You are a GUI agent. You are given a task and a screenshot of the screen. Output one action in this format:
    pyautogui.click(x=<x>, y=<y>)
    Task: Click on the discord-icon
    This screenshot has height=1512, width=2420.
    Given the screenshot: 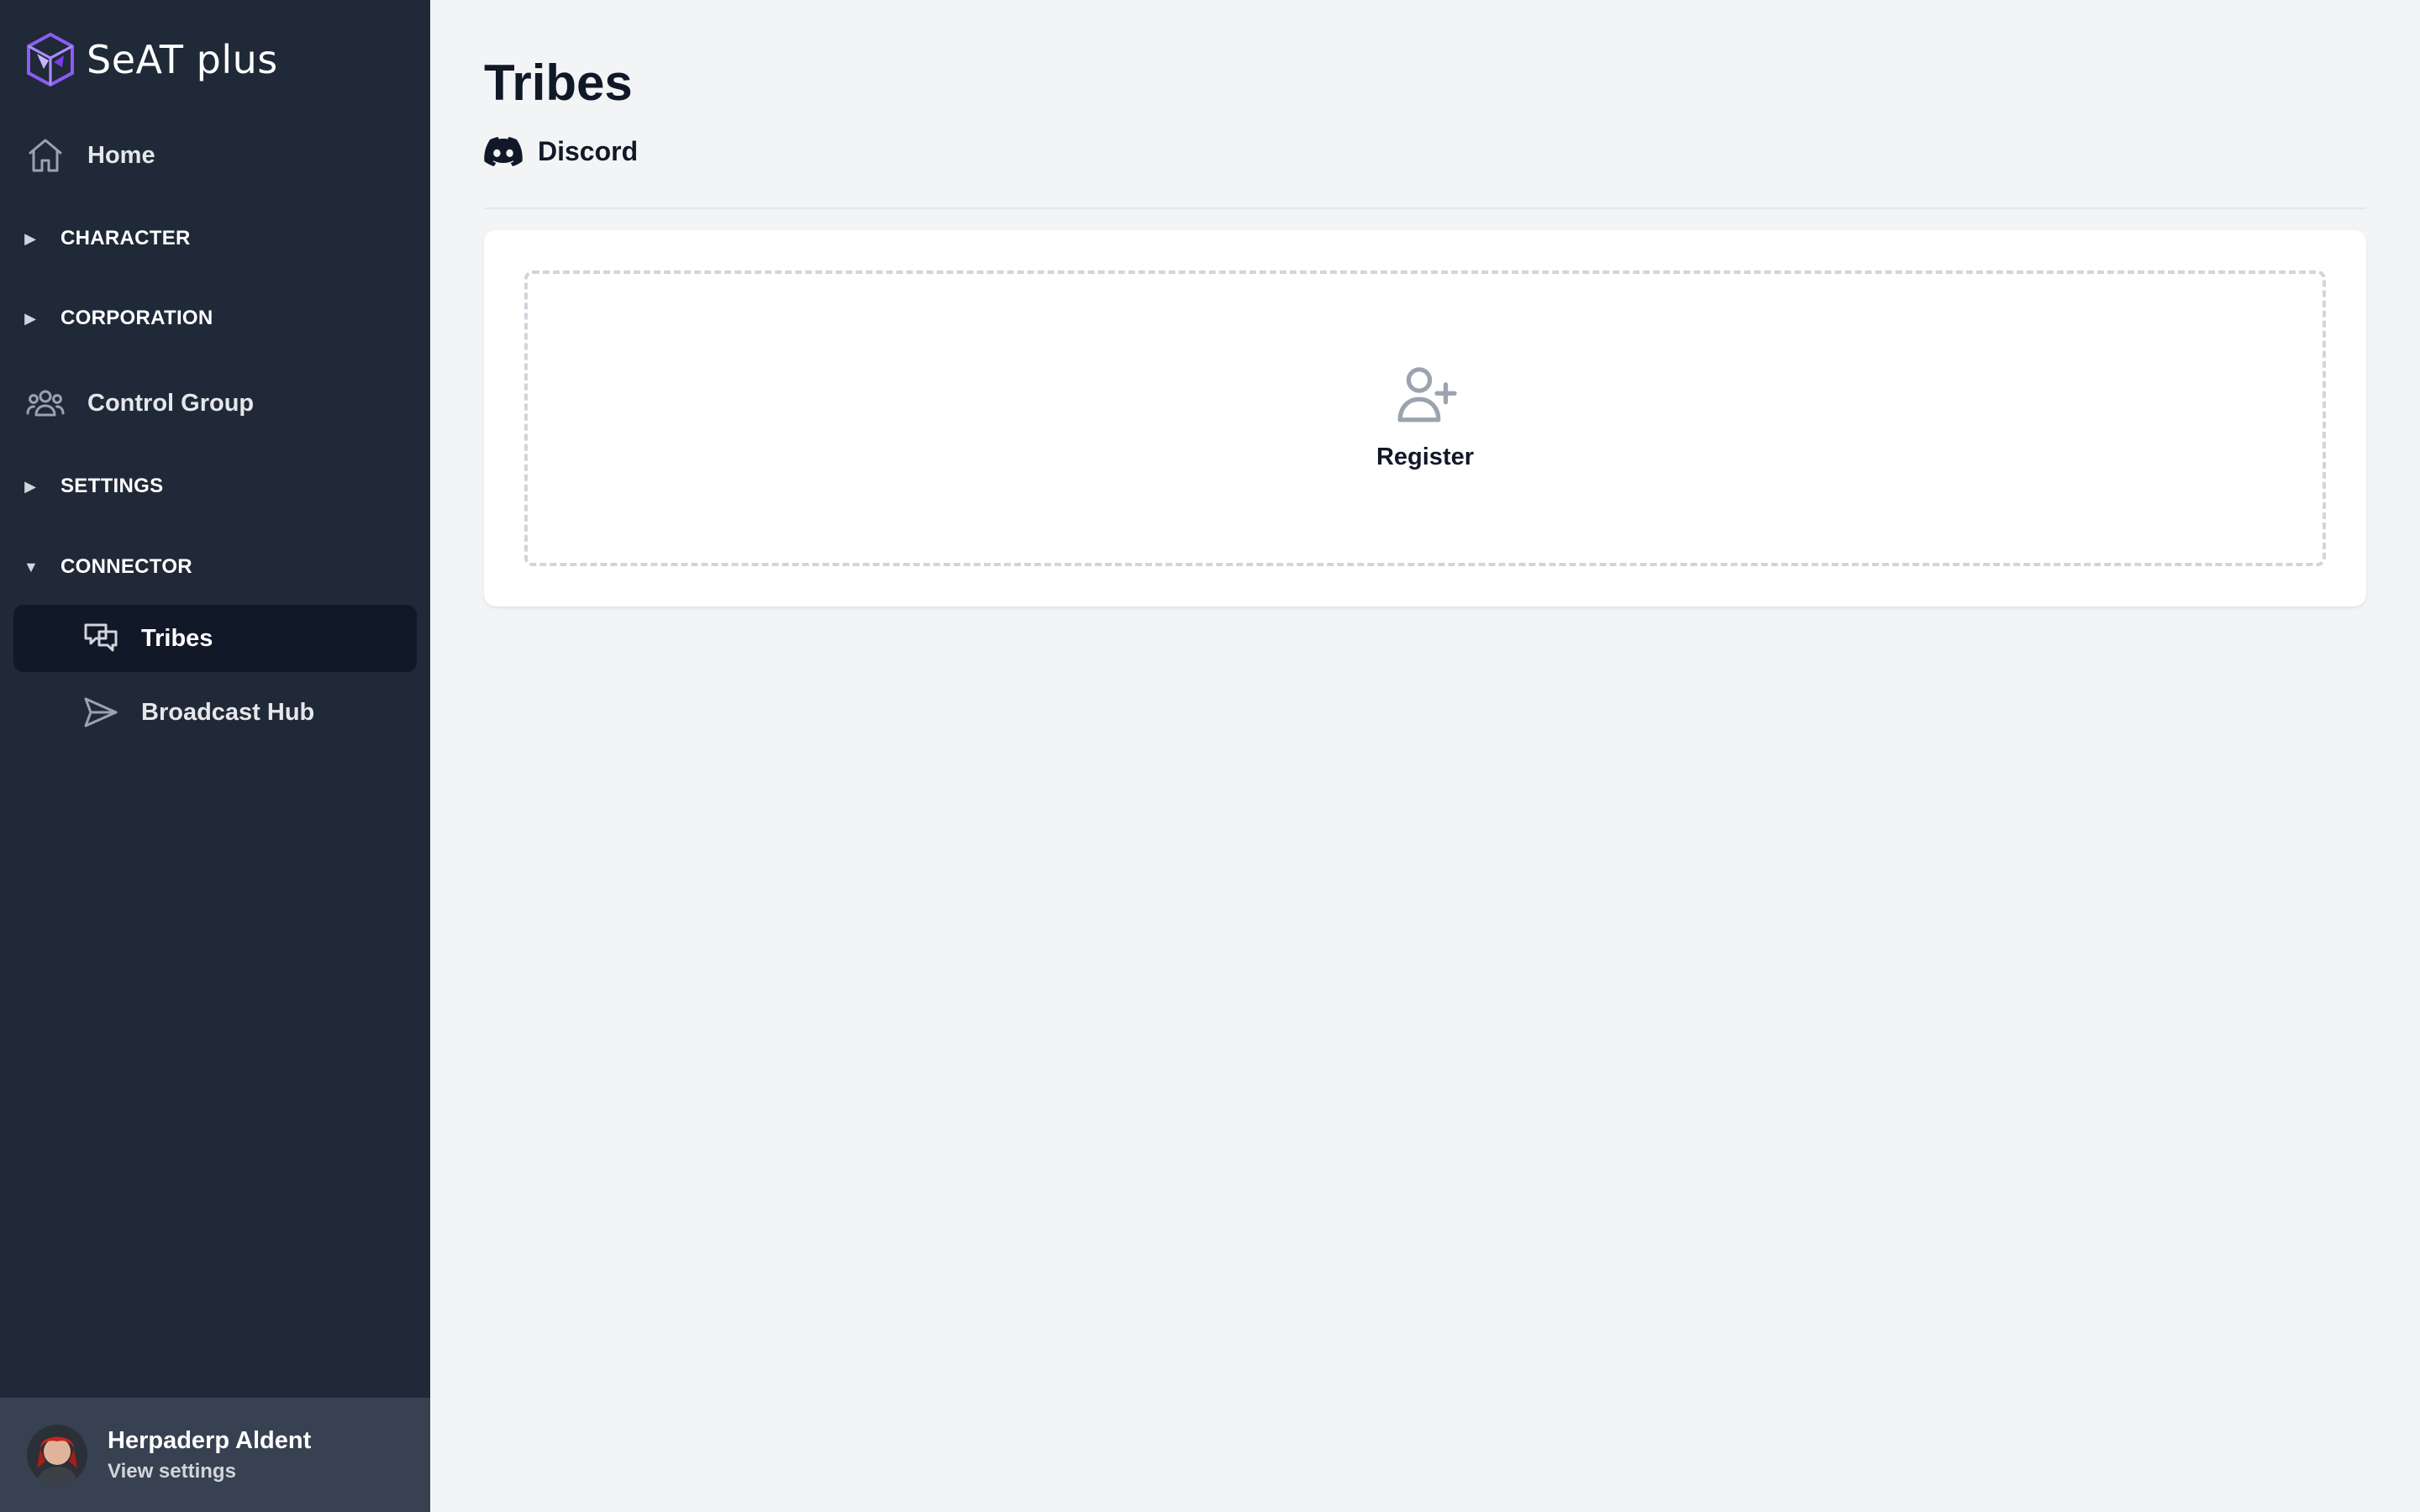 What is the action you would take?
    pyautogui.click(x=503, y=151)
    